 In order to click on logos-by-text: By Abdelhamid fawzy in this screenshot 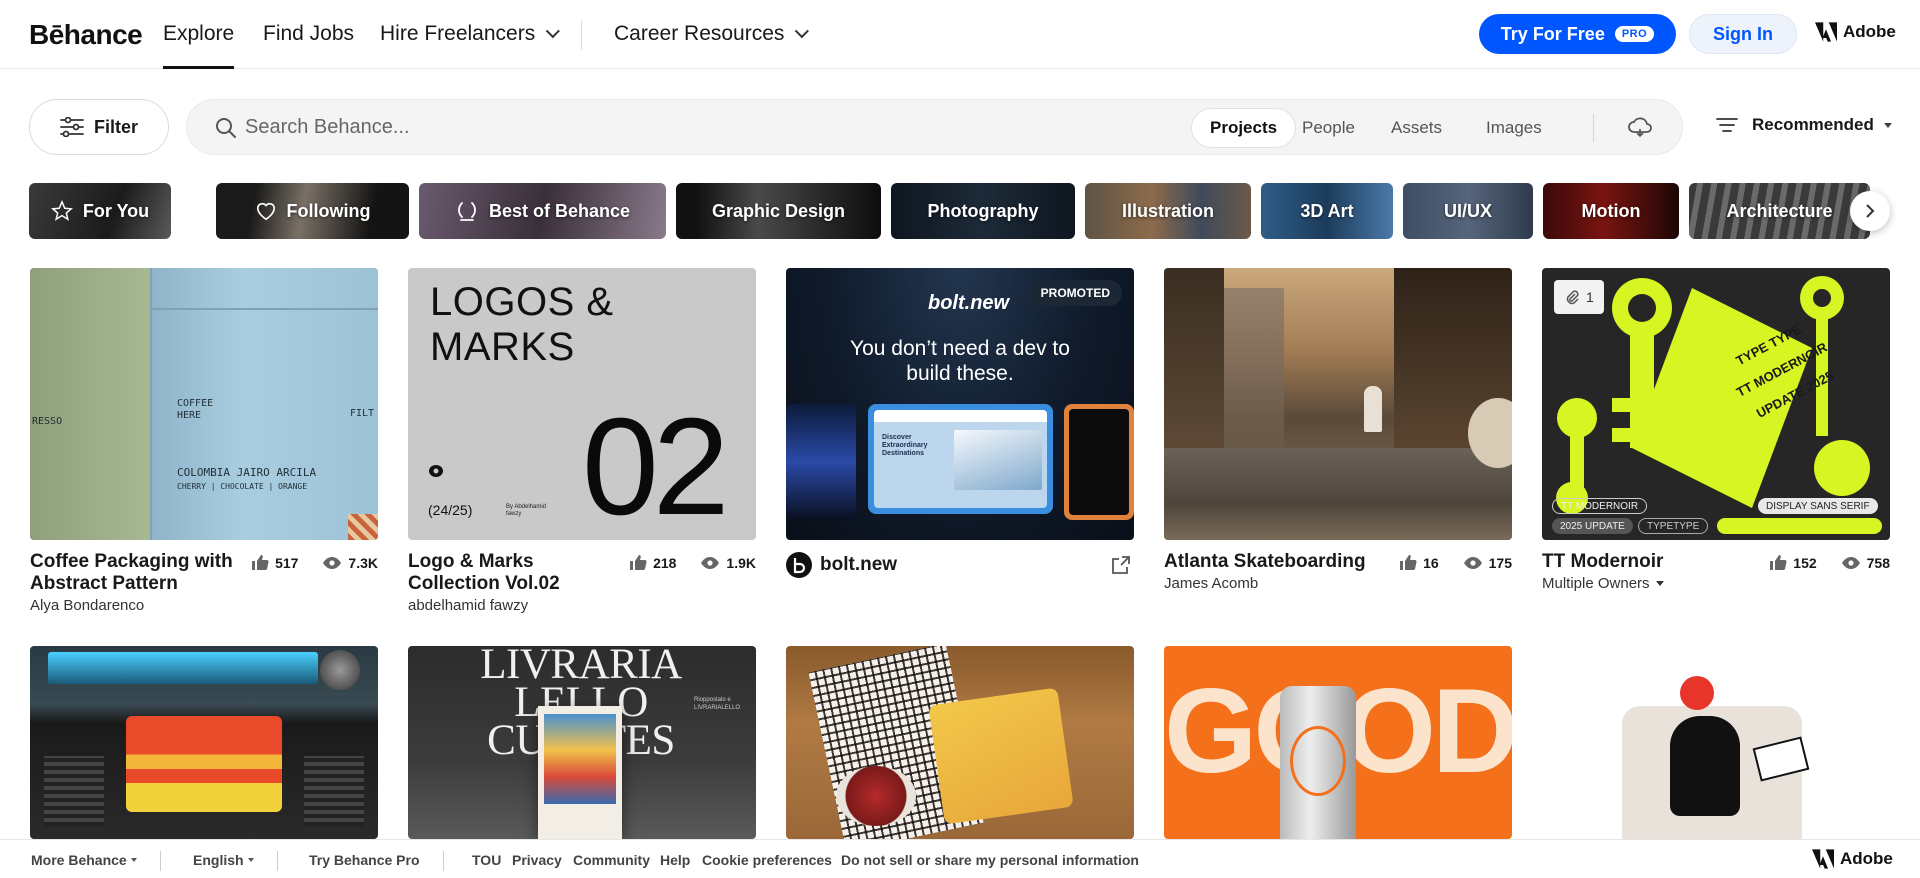, I will do `click(526, 510)`.